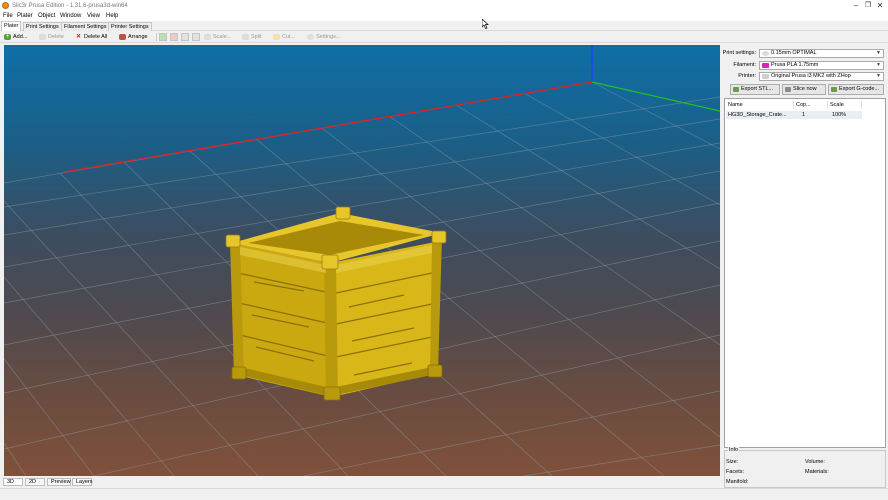  What do you see at coordinates (35, 482) in the screenshot?
I see `tab-2d: 2D` at bounding box center [35, 482].